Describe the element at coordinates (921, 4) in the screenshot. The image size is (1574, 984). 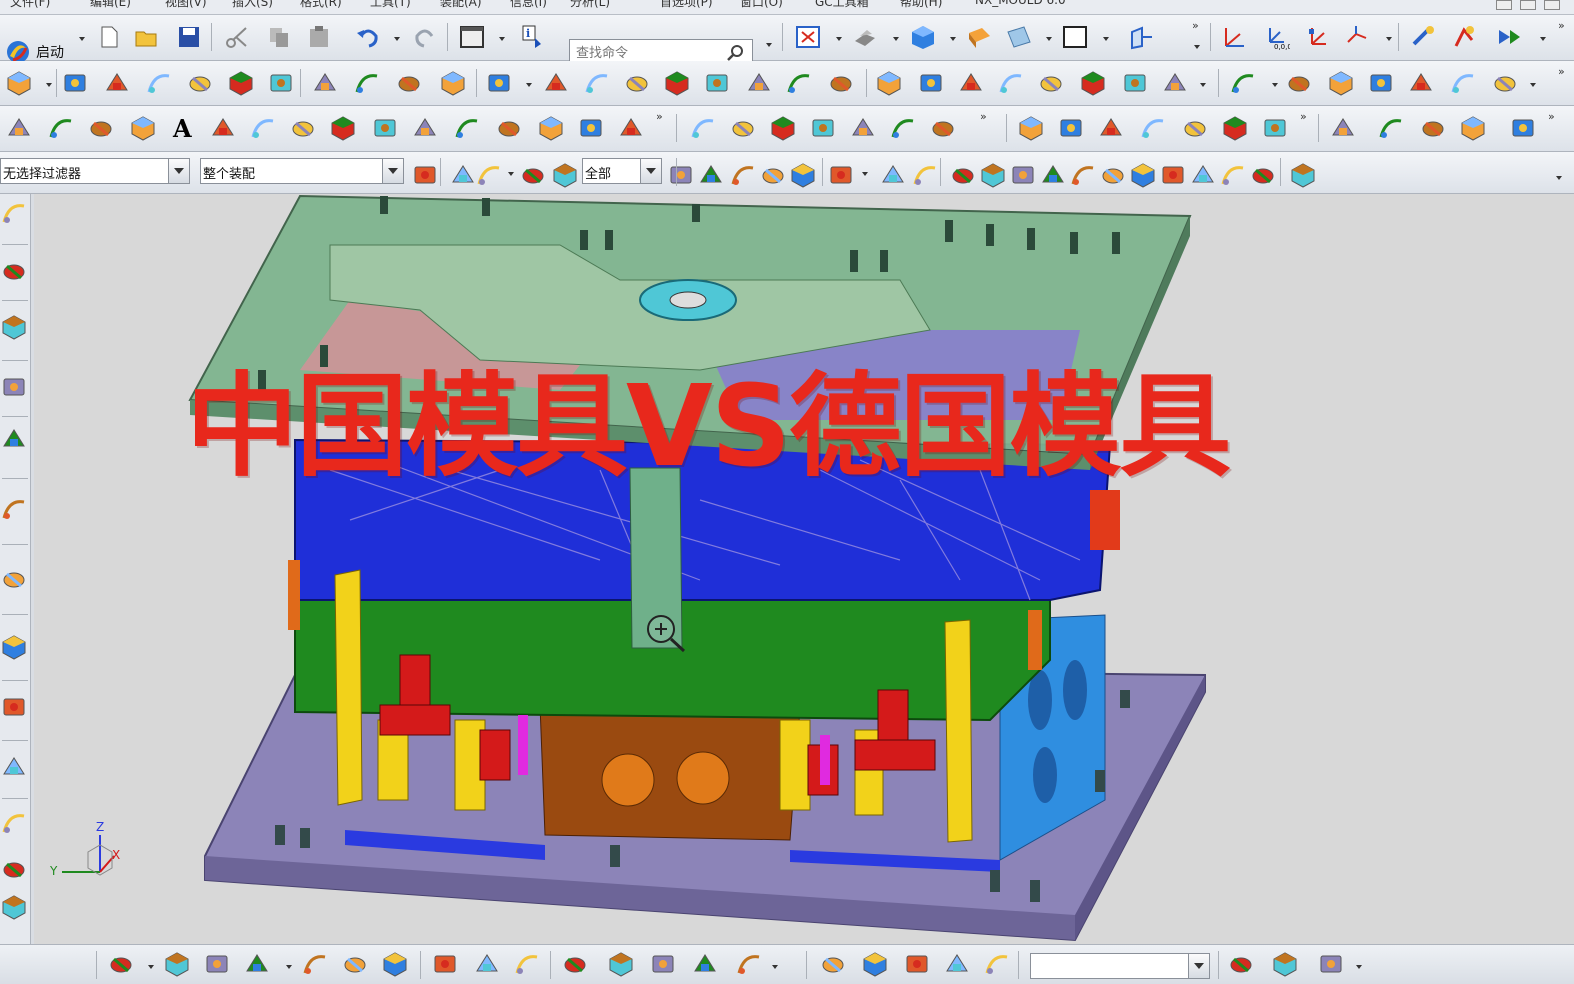
I see `menu-item-12: 帮助(H)` at that location.